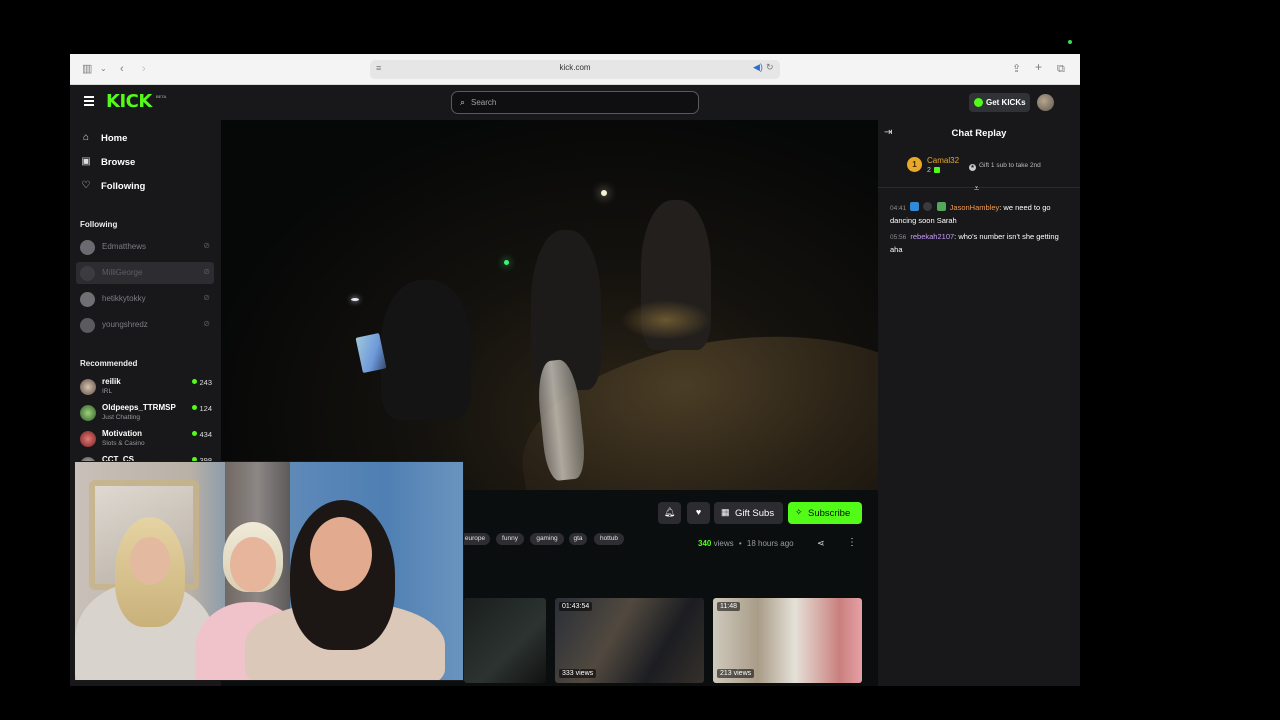 This screenshot has height=720, width=1280. Describe the element at coordinates (145, 273) in the screenshot. I see `following-item: MilliGeorge ⊘` at that location.